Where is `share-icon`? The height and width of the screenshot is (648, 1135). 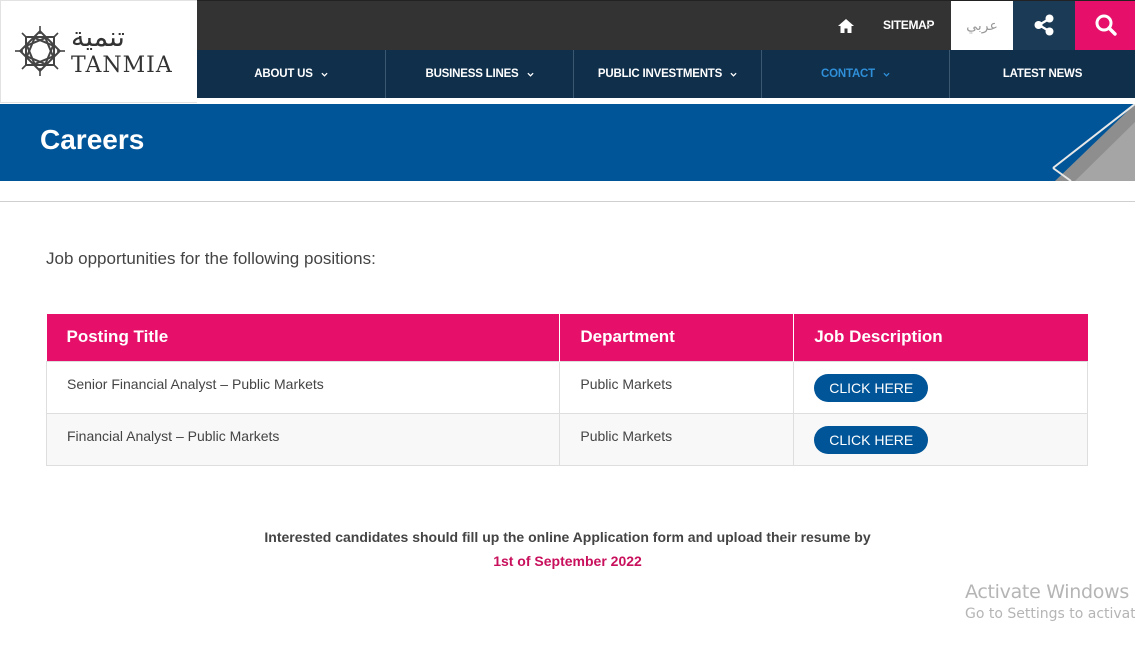 share-icon is located at coordinates (1044, 25).